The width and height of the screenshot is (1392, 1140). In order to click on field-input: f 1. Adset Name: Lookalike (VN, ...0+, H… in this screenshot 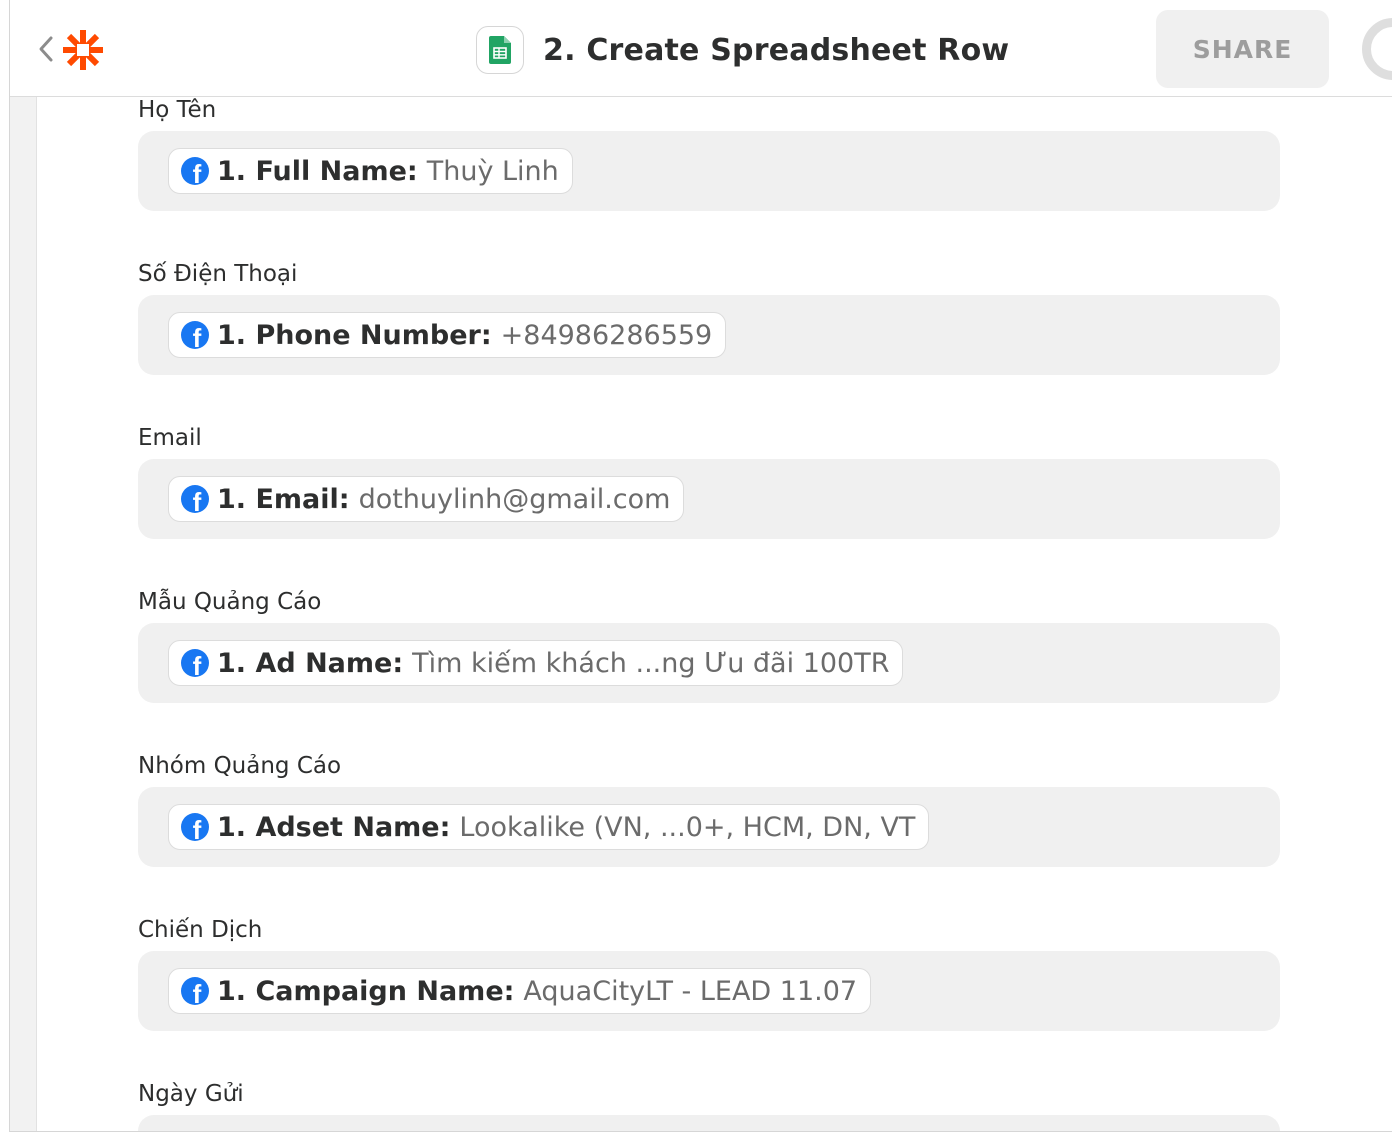, I will do `click(709, 827)`.